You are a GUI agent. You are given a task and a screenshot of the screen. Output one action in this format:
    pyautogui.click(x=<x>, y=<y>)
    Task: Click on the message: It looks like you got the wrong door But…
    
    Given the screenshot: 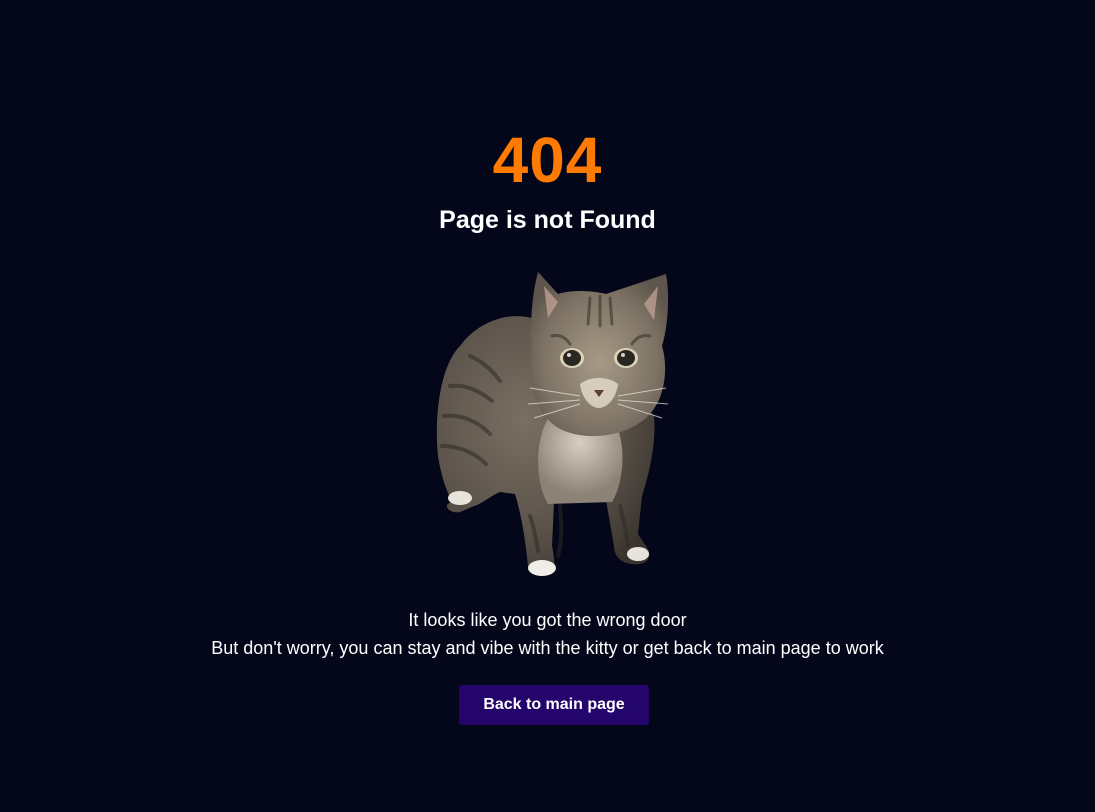 What is the action you would take?
    pyautogui.click(x=547, y=634)
    